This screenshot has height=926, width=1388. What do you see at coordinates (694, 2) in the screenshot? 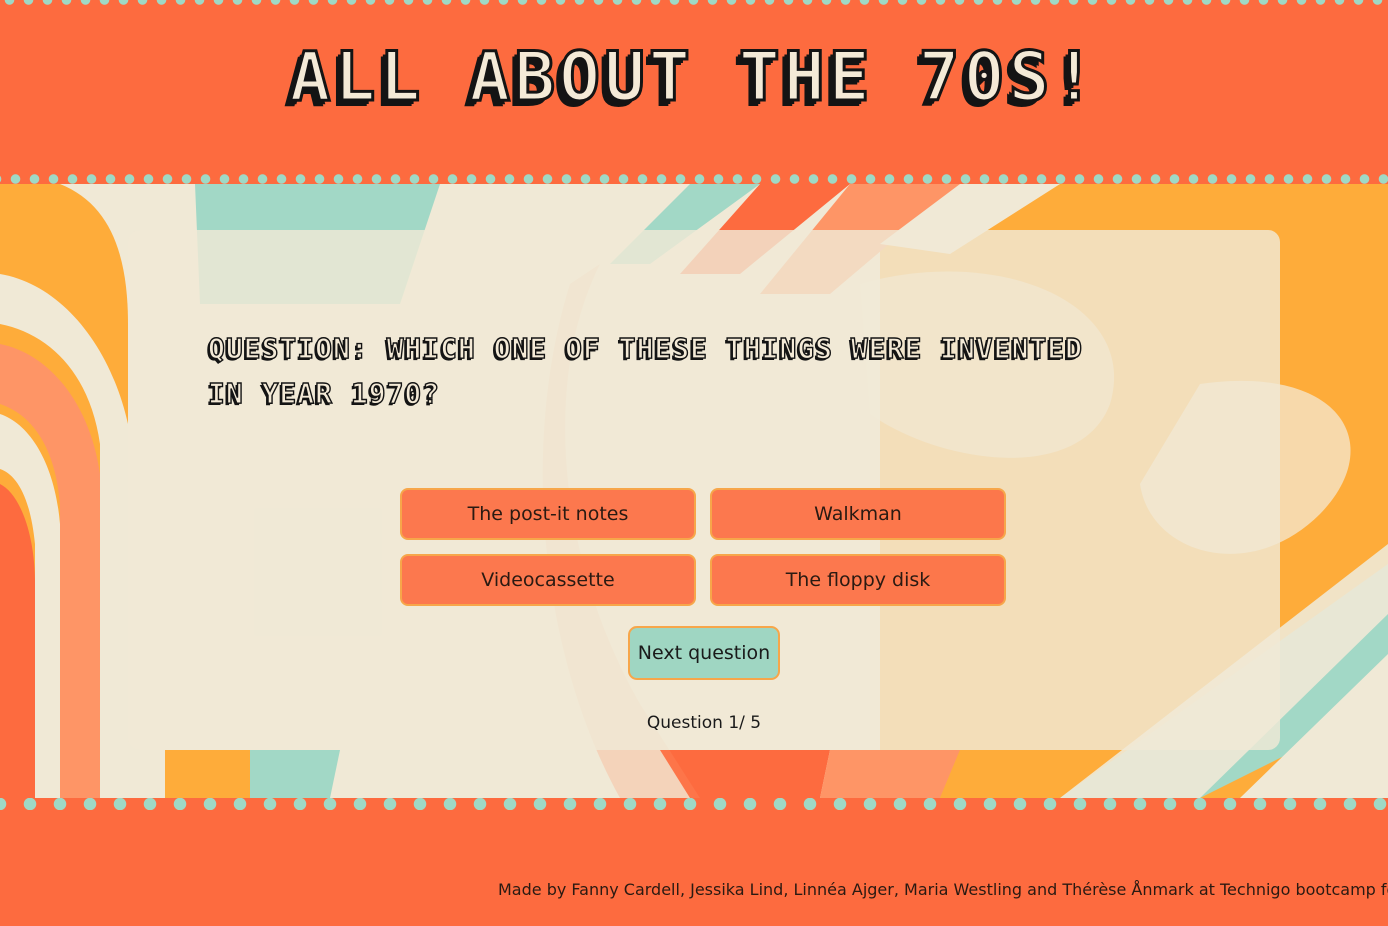
I see `header-dot-border-top` at bounding box center [694, 2].